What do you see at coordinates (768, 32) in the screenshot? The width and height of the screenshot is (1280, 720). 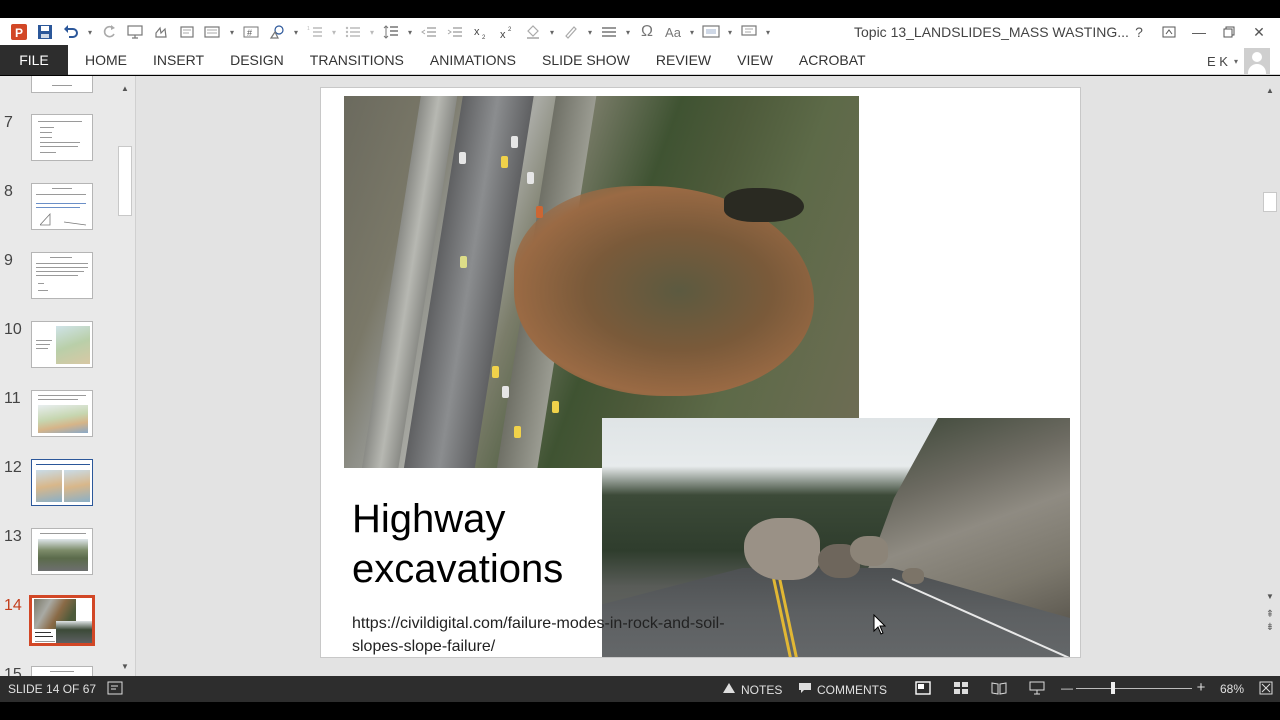 I see `customize-toolbar-icon: ▾` at bounding box center [768, 32].